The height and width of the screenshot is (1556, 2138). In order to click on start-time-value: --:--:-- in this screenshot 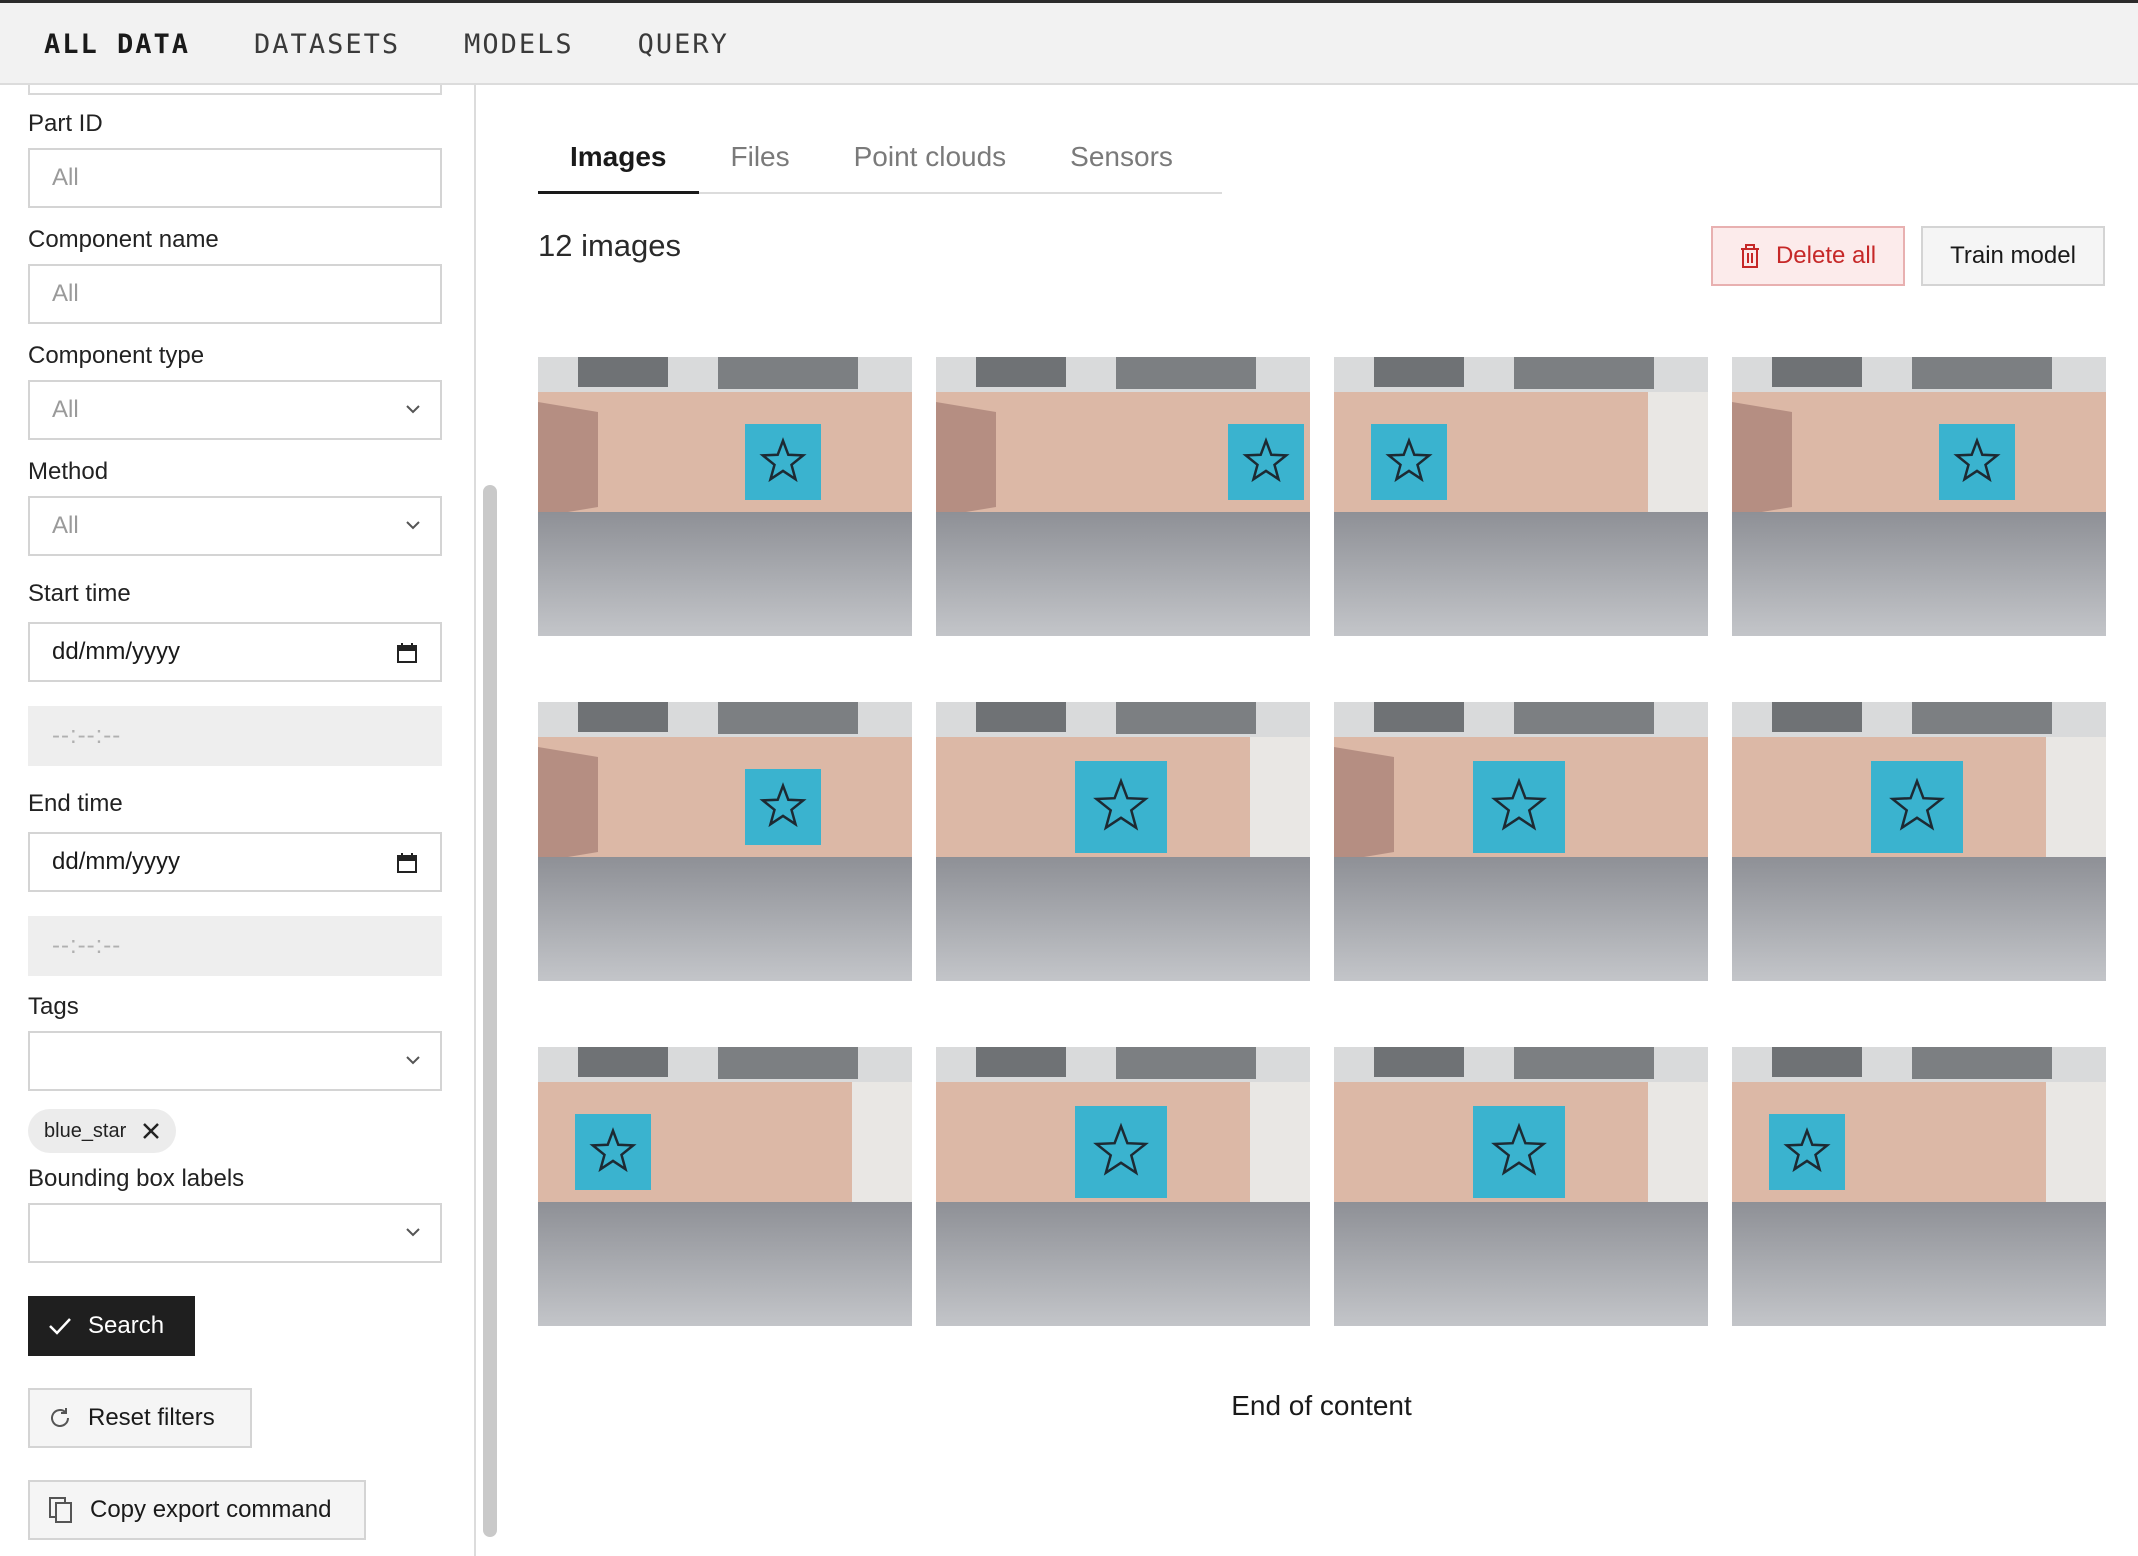, I will do `click(87, 735)`.